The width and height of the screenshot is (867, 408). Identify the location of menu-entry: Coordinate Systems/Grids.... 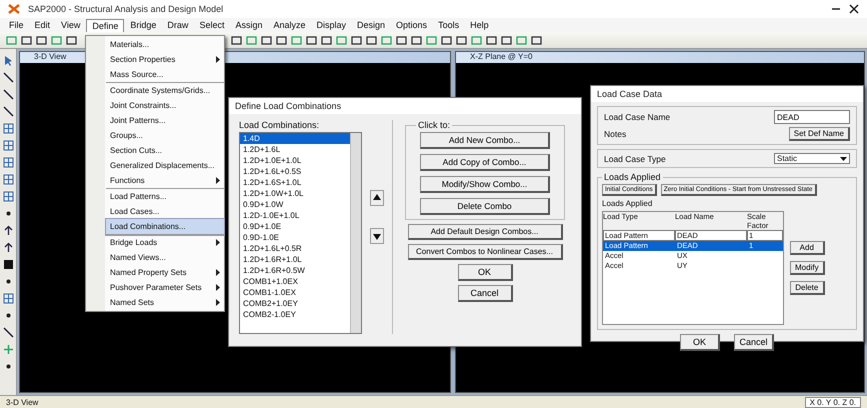
(165, 90).